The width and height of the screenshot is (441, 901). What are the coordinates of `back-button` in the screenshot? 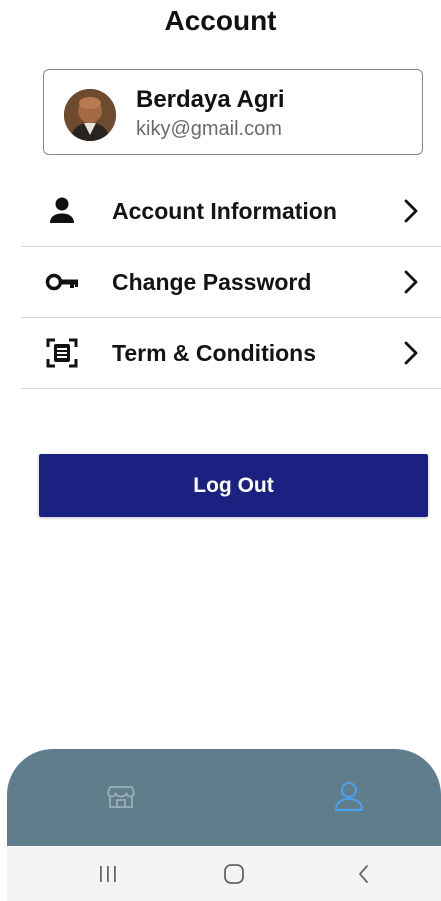 It's located at (364, 874).